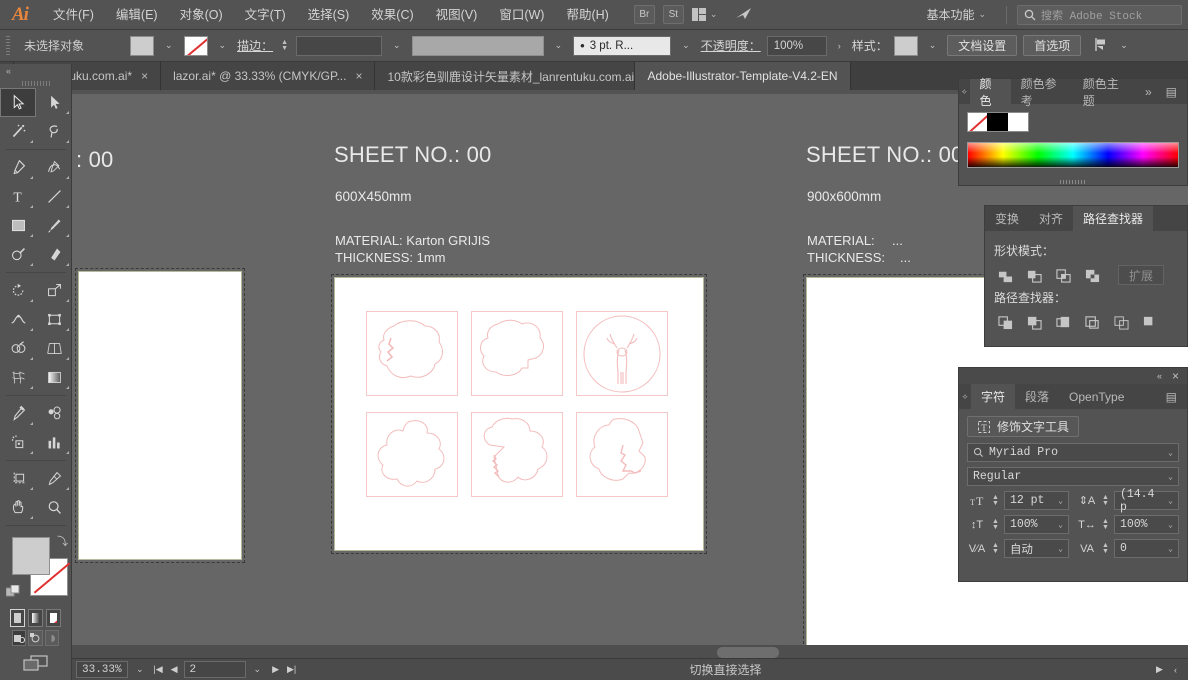 The image size is (1188, 680). What do you see at coordinates (995, 524) in the screenshot?
I see `vertical-scale-stepper: ▲ ▼` at bounding box center [995, 524].